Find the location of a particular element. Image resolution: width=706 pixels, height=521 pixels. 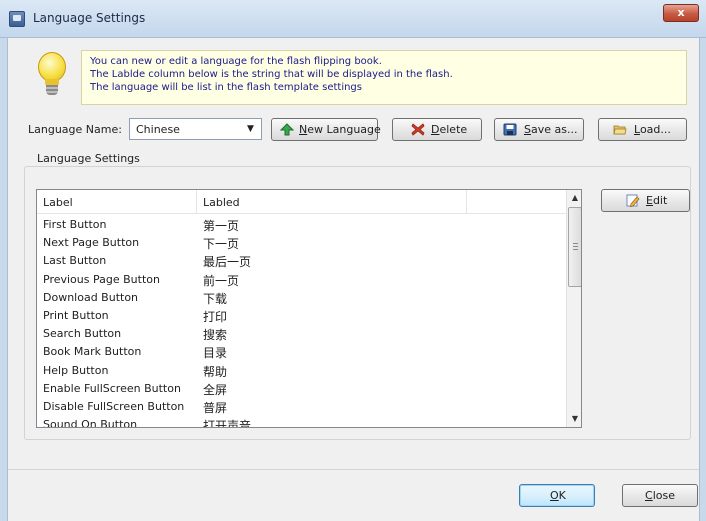

cell-label: Last Button is located at coordinates (75, 261).